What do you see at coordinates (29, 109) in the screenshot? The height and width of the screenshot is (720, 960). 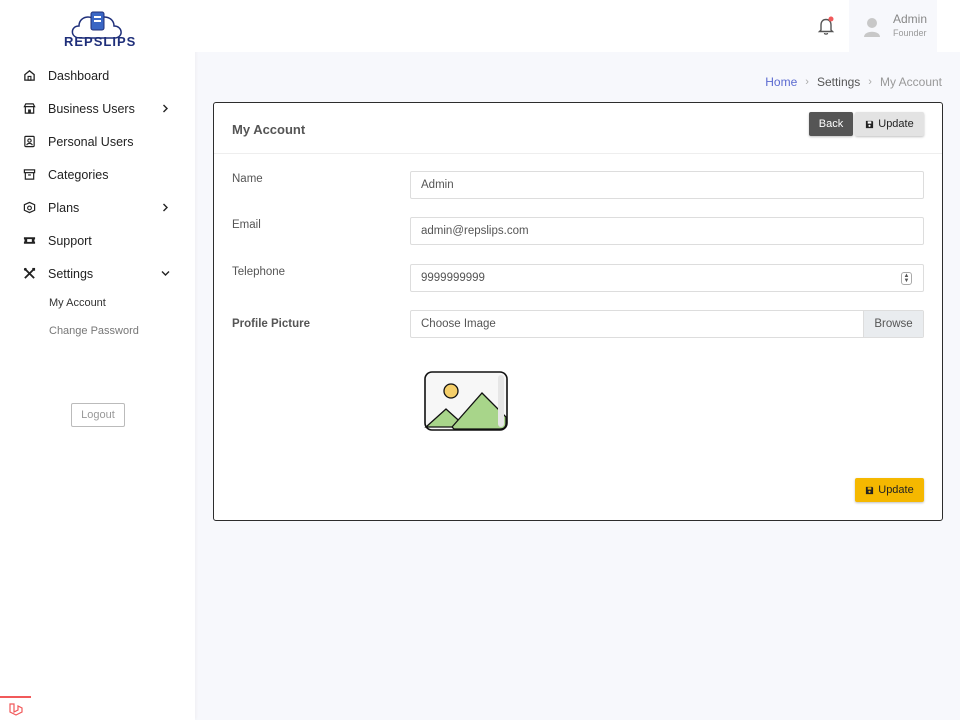 I see `store-icon` at bounding box center [29, 109].